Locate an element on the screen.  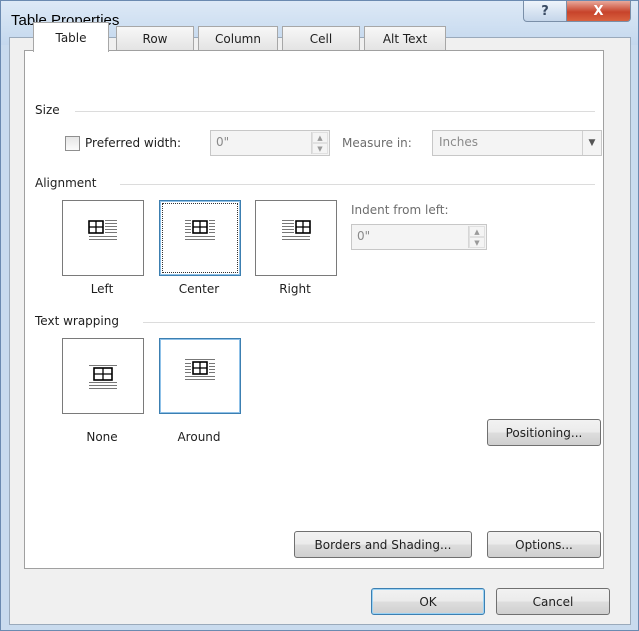
align-left-label: Left is located at coordinates (102, 289).